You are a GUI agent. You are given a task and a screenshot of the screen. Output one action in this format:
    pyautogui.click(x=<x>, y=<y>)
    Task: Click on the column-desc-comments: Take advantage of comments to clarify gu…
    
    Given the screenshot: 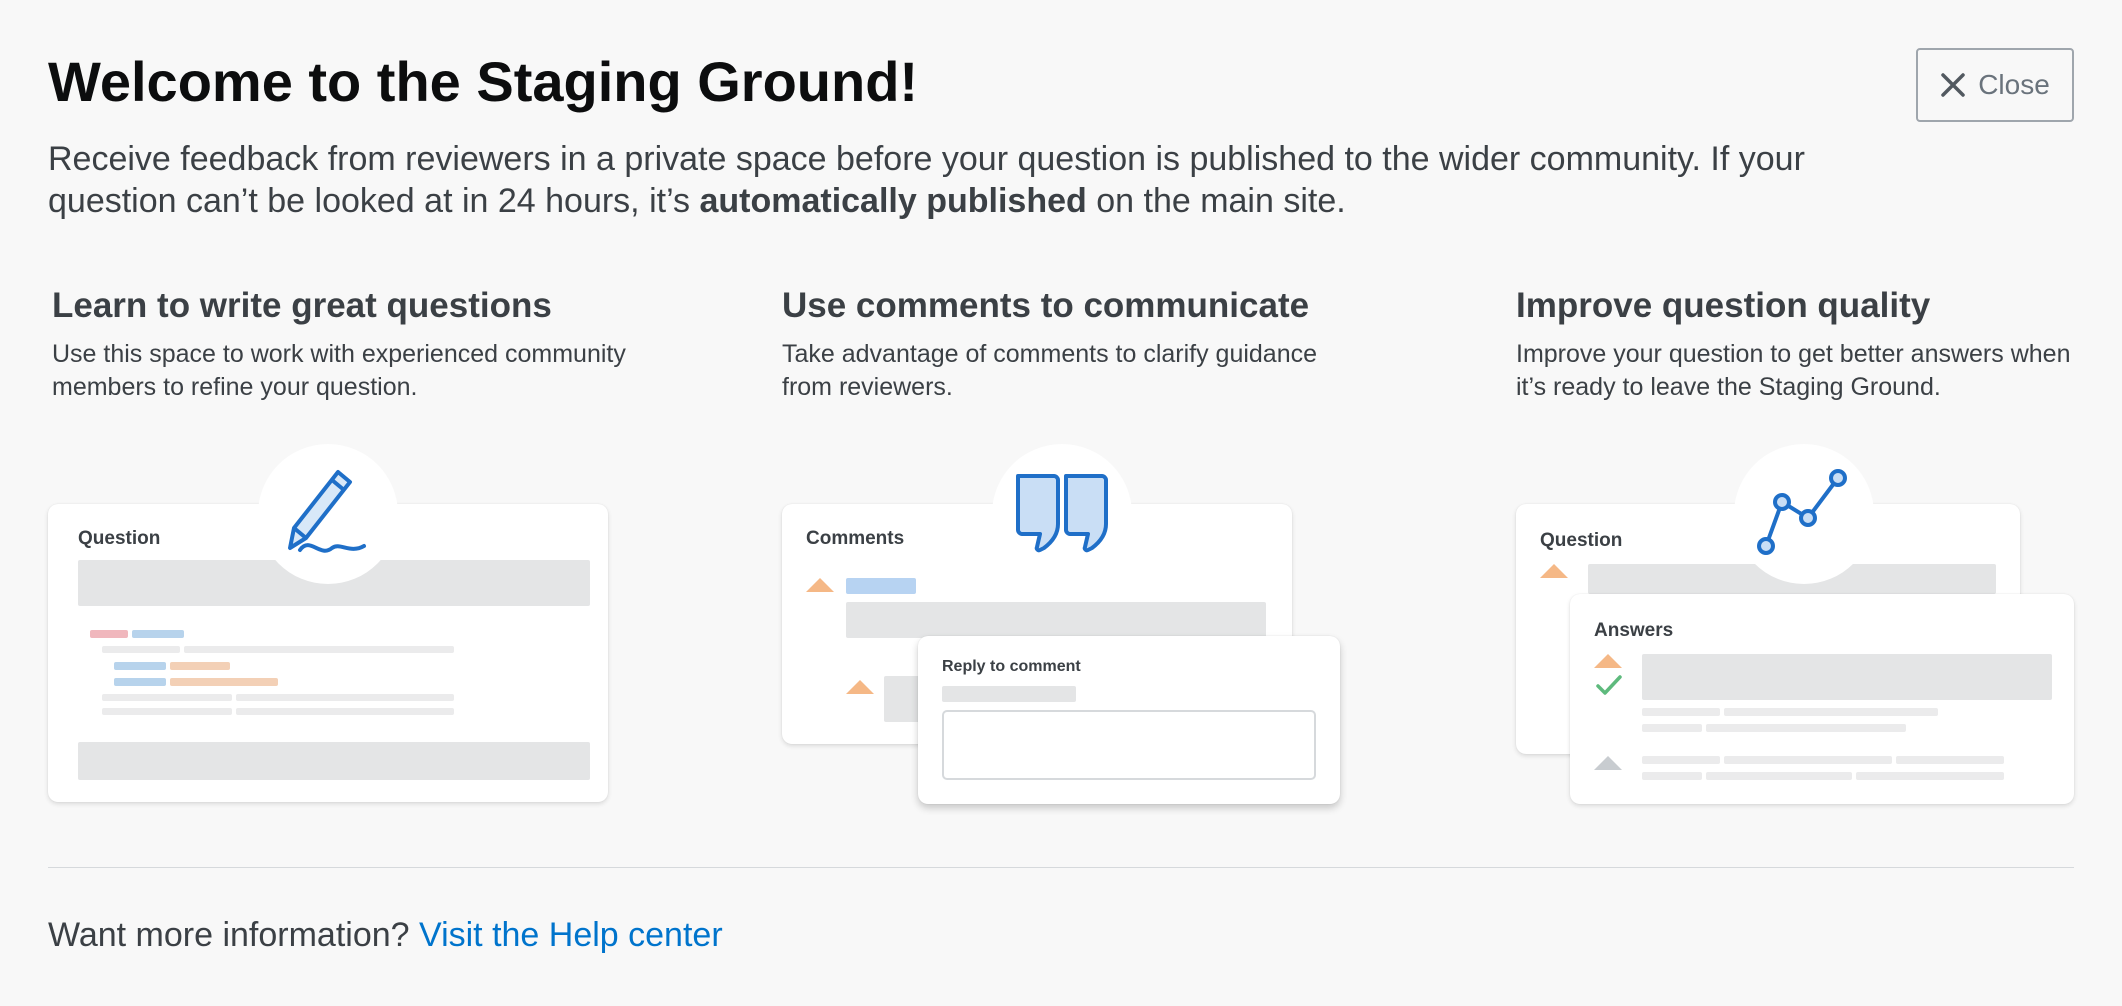 What is the action you would take?
    pyautogui.click(x=1050, y=370)
    